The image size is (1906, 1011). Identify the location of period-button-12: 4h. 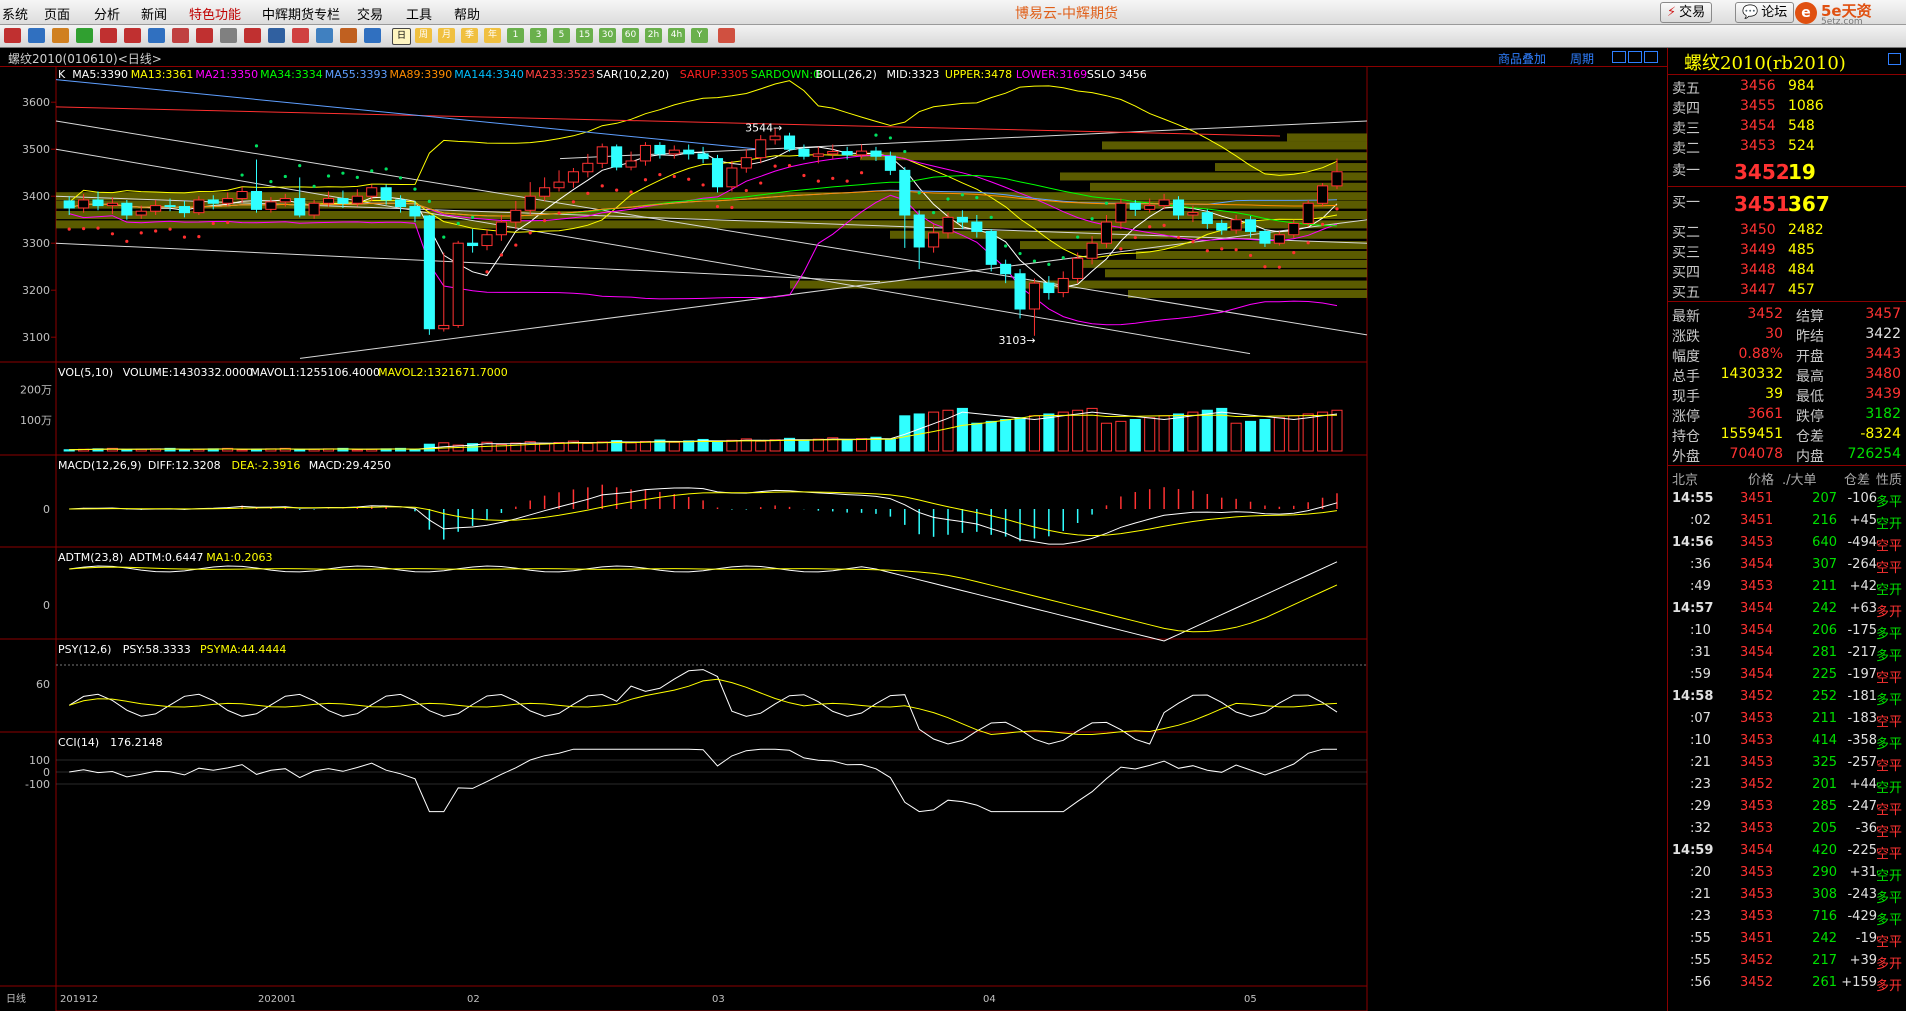
(676, 35).